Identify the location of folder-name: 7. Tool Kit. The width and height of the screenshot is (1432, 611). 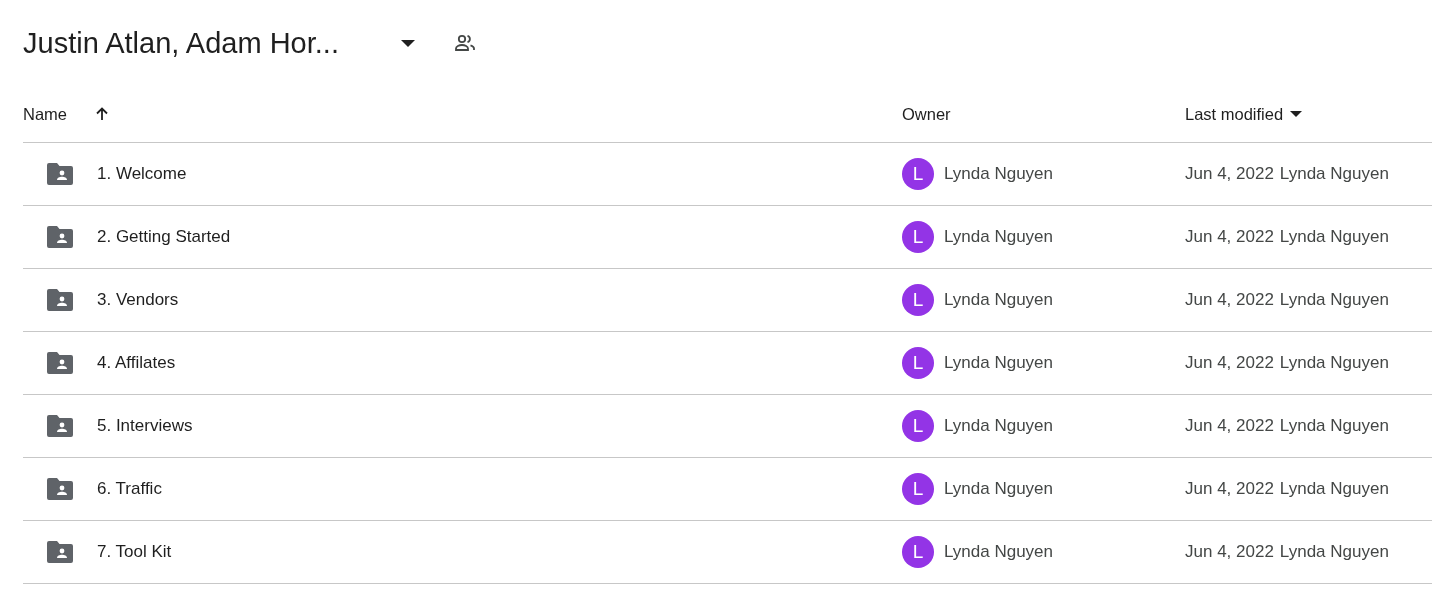
(134, 552).